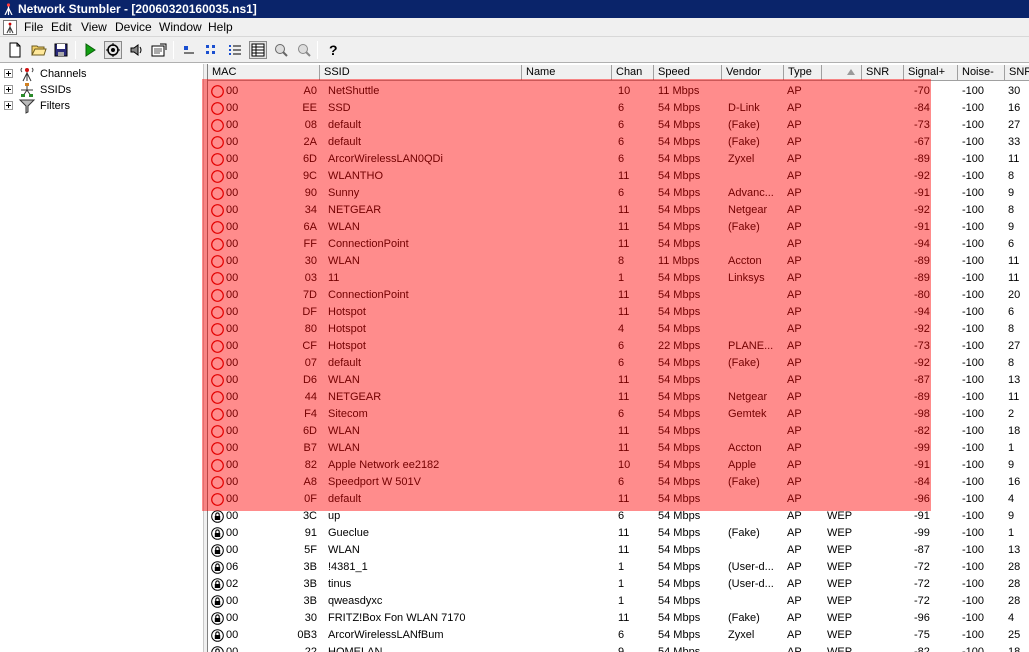  I want to click on encrypted-lock-icon, so click(217, 550).